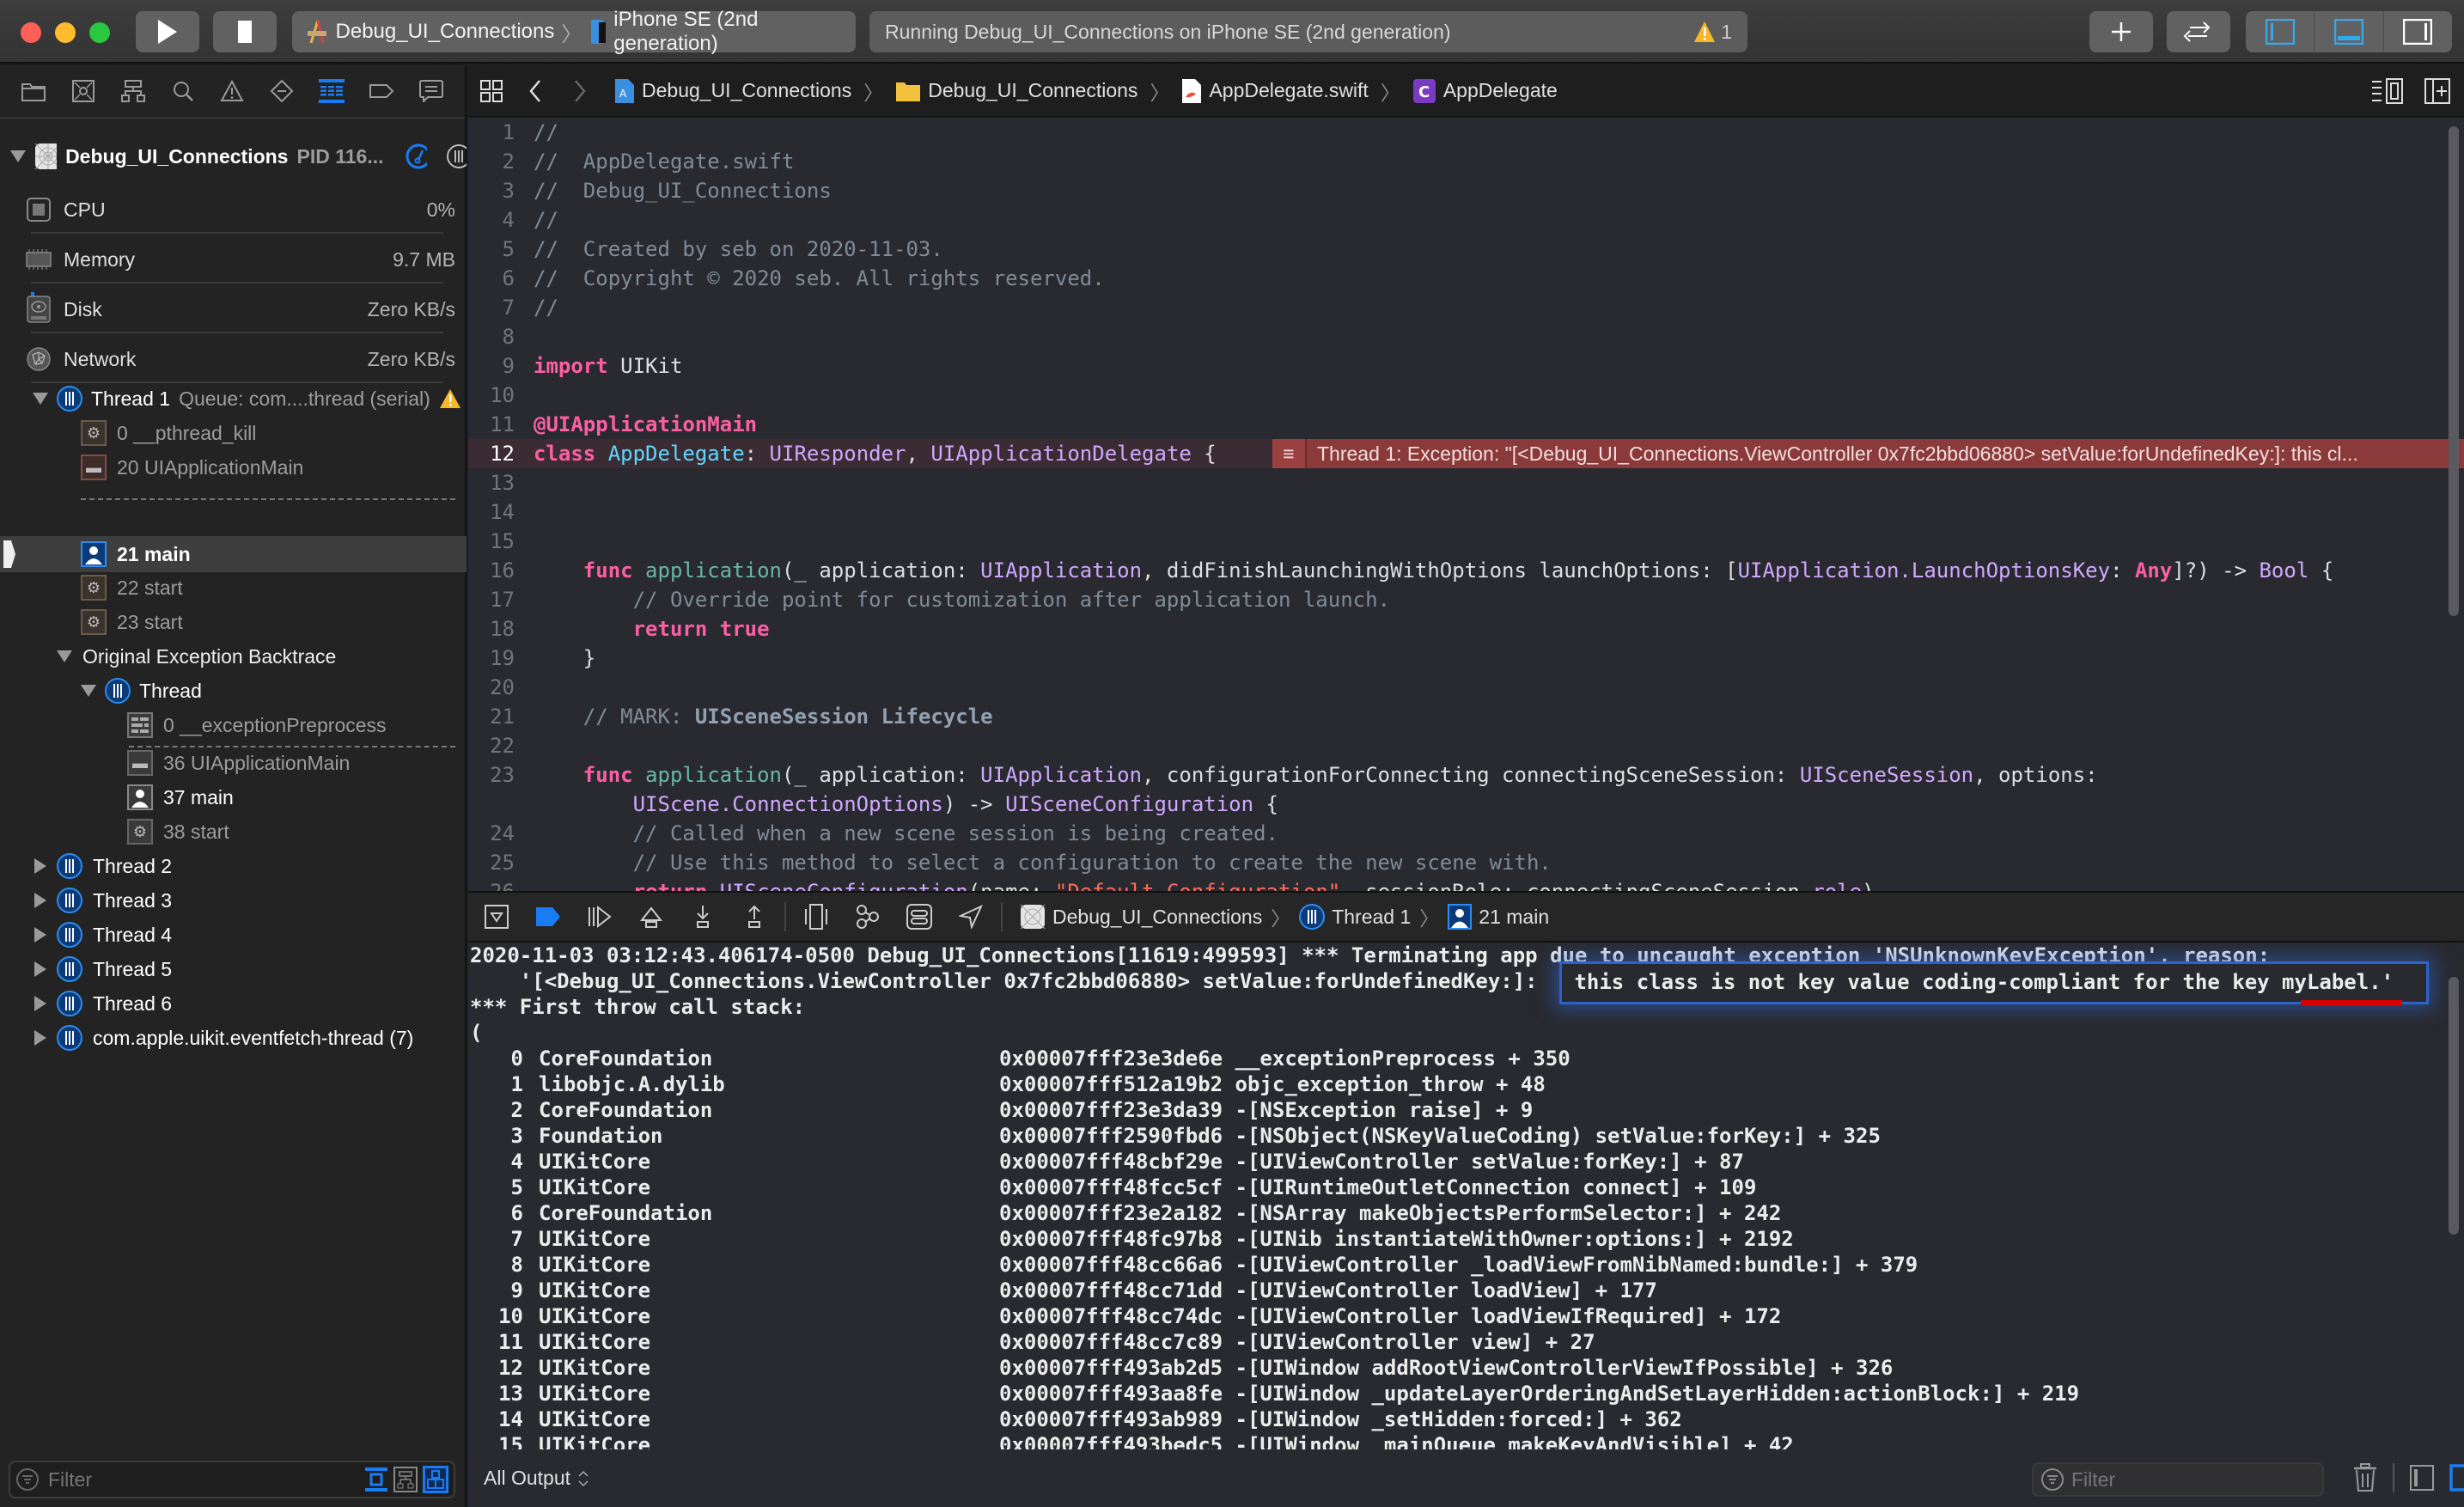 The image size is (2464, 1507). I want to click on navigator-filter-field, so click(232, 1479).